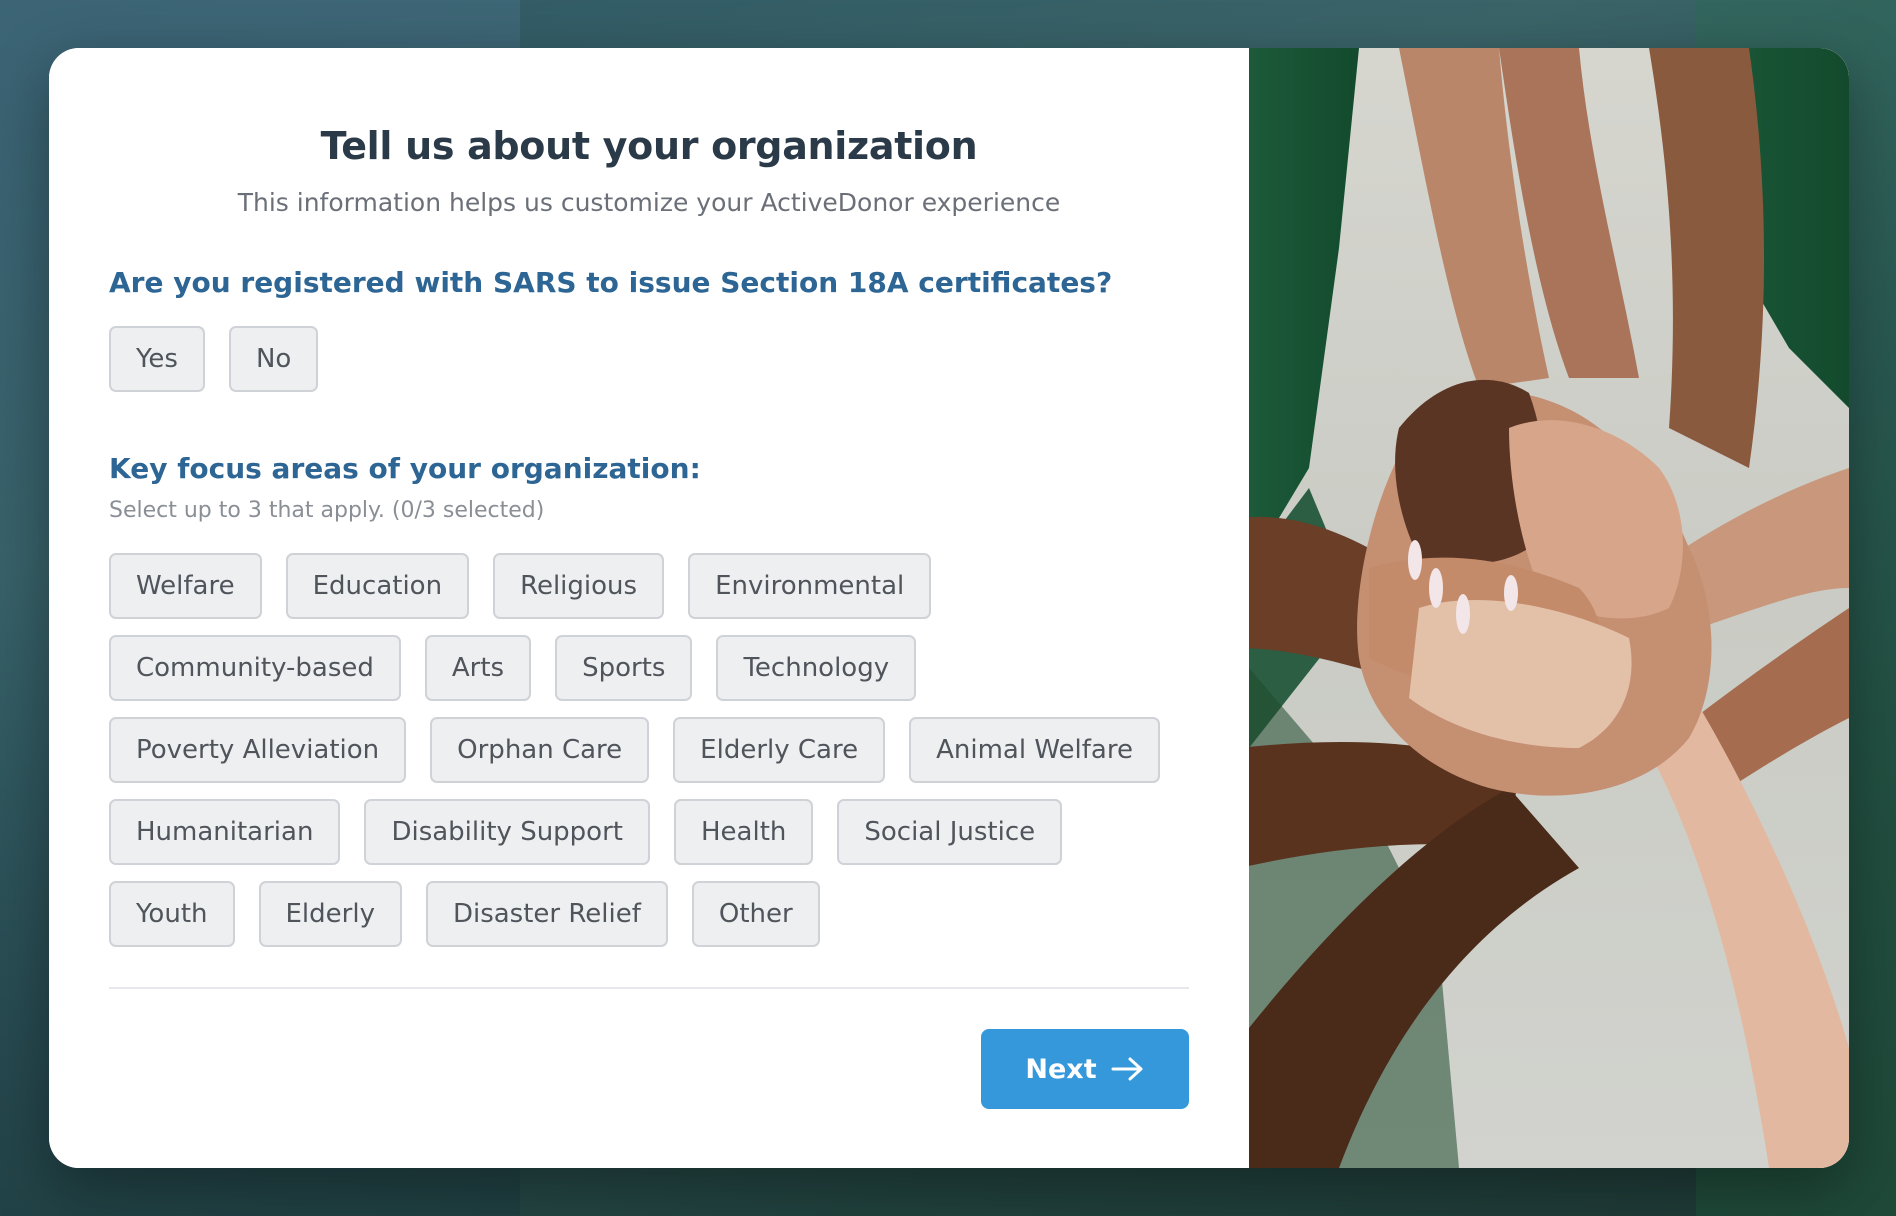 This screenshot has width=1896, height=1216. What do you see at coordinates (950, 832) in the screenshot?
I see `focus-chip-social-justice: Social Justice` at bounding box center [950, 832].